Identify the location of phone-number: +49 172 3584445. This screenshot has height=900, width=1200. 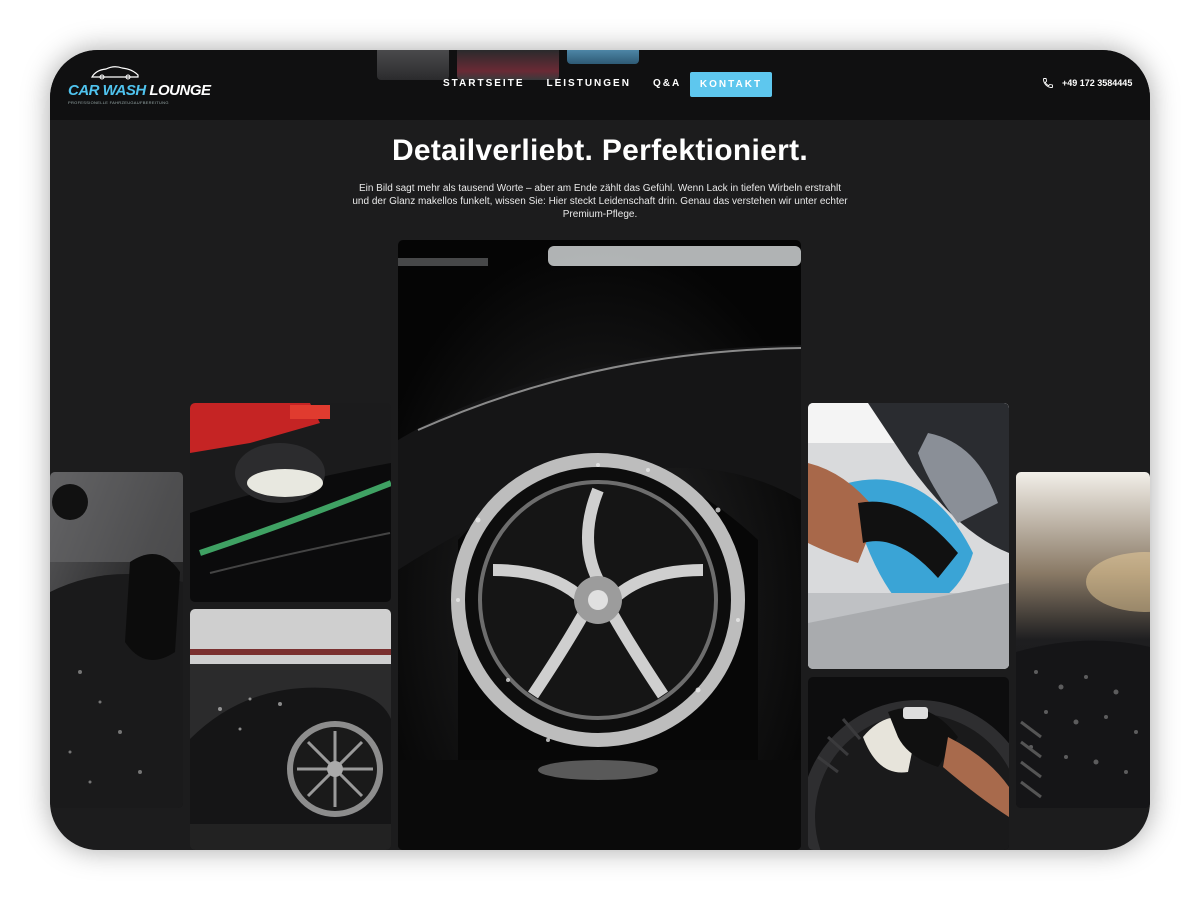
(1097, 83).